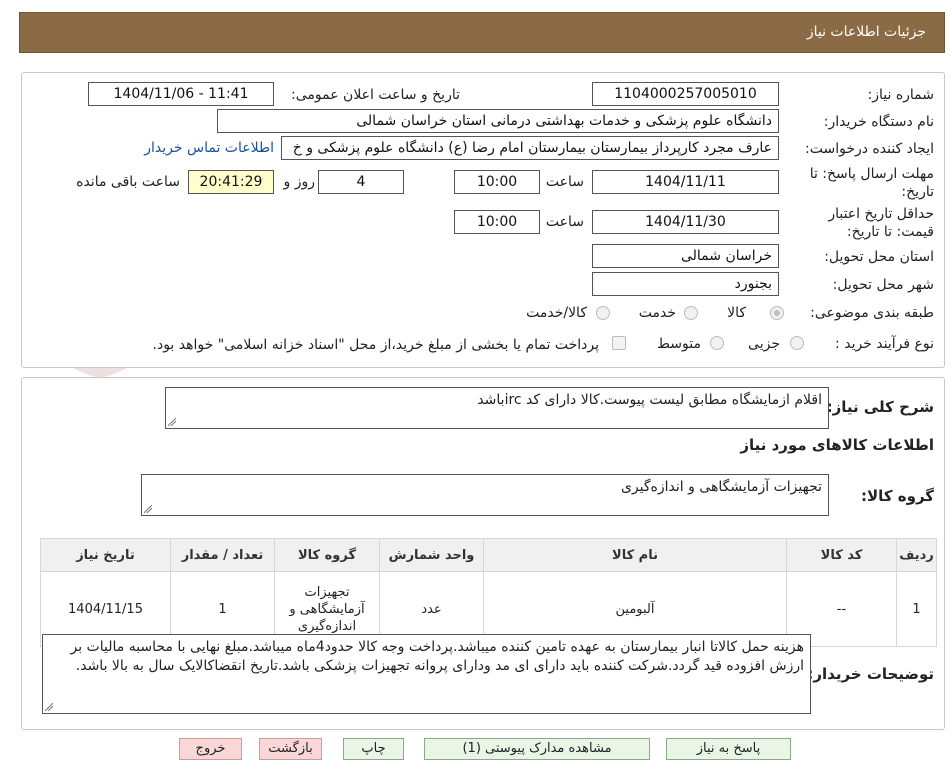  What do you see at coordinates (870, 674) in the screenshot?
I see `buyer-notes-label: توضیحات خریدار:` at bounding box center [870, 674].